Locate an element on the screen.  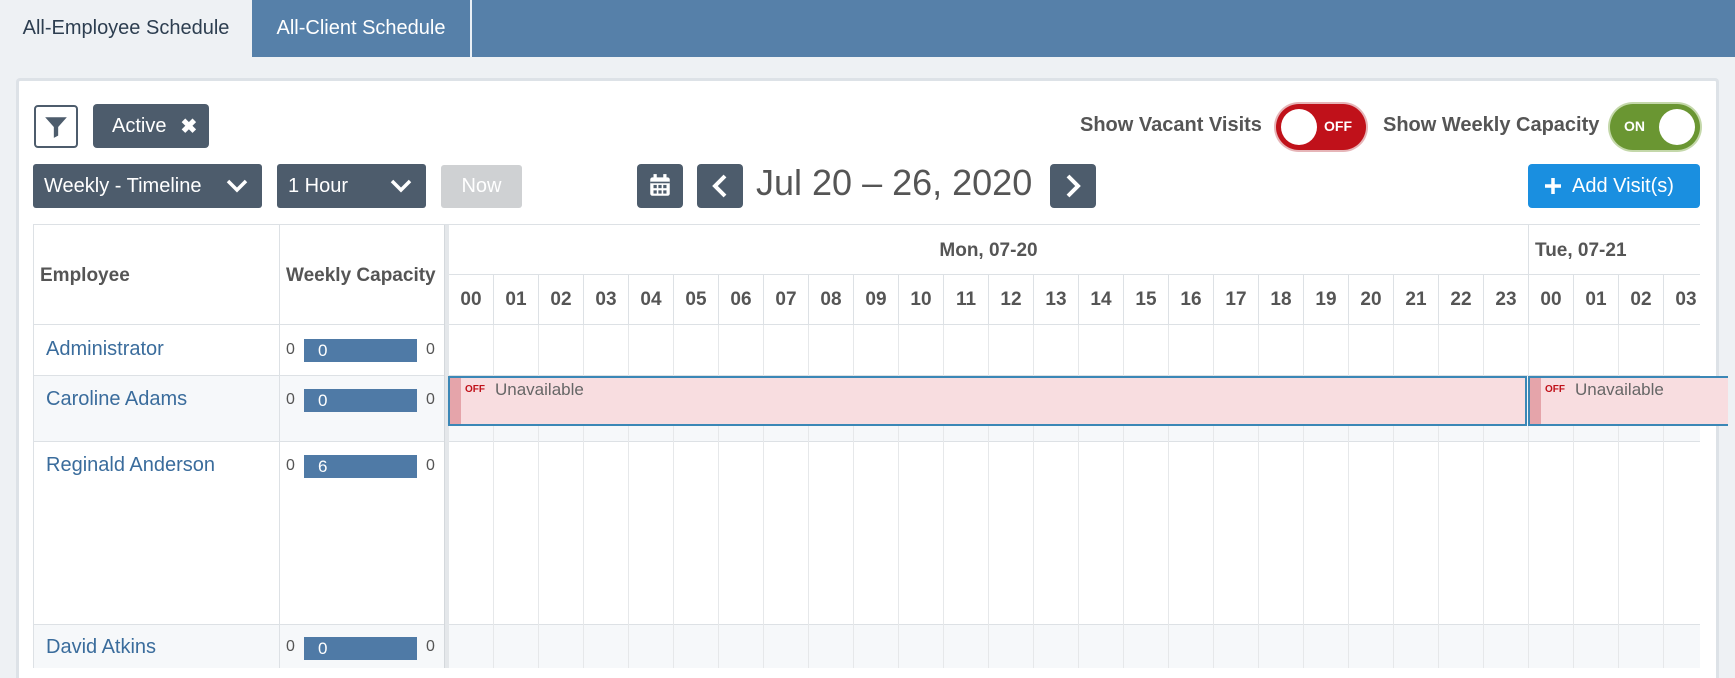
now-button: Now is located at coordinates (481, 186).